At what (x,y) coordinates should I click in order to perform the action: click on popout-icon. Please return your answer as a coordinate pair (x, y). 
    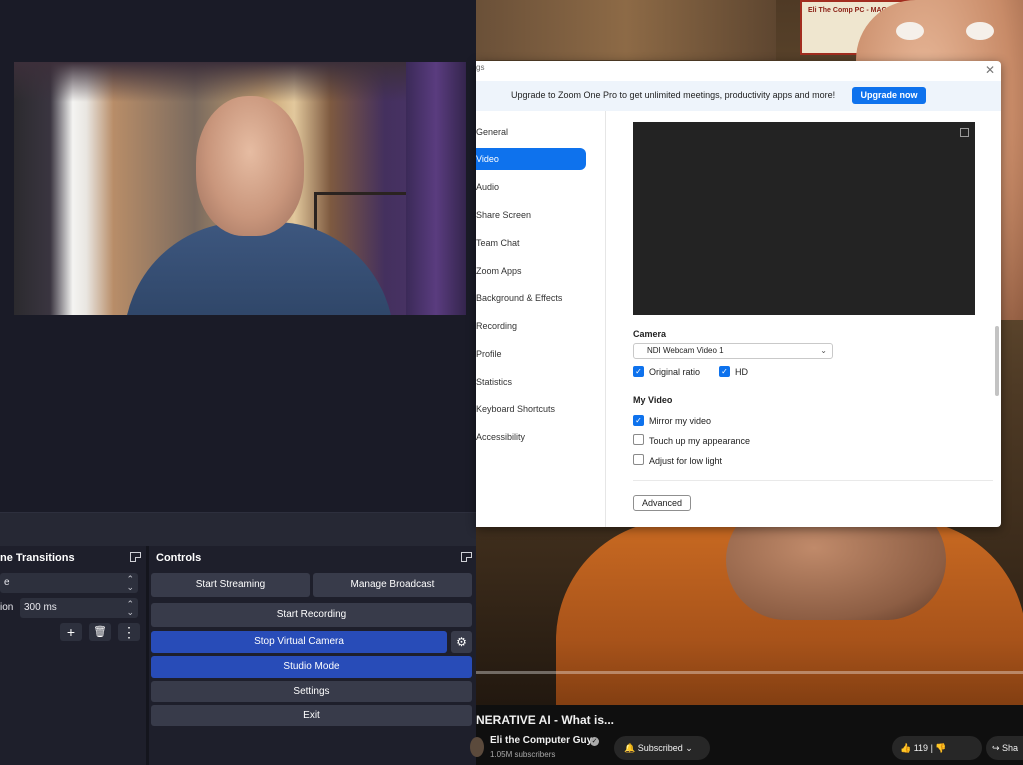
    Looking at the image, I should click on (964, 132).